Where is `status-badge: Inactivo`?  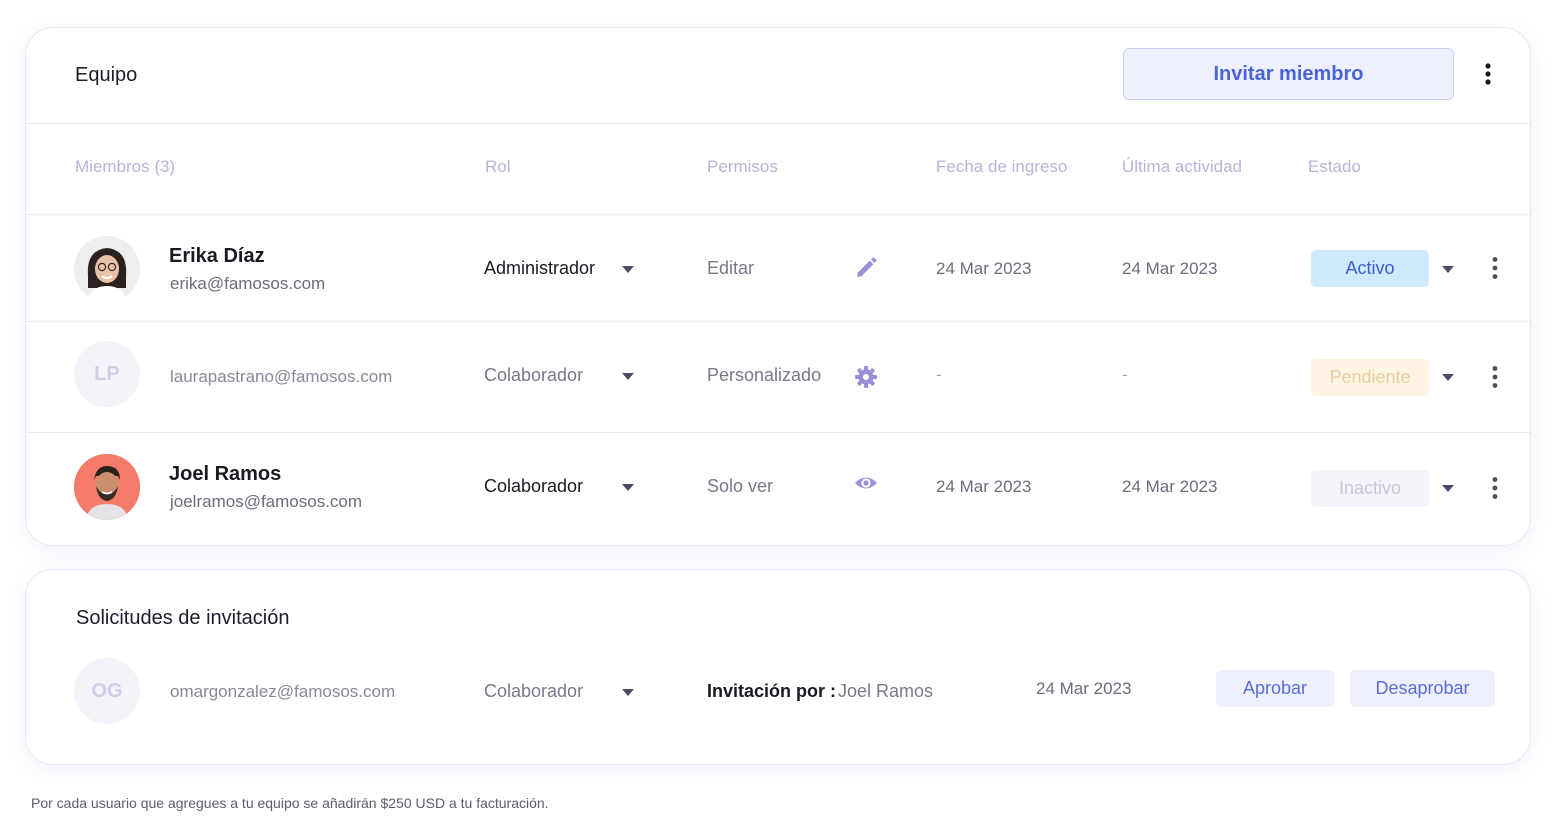
status-badge: Inactivo is located at coordinates (1370, 488).